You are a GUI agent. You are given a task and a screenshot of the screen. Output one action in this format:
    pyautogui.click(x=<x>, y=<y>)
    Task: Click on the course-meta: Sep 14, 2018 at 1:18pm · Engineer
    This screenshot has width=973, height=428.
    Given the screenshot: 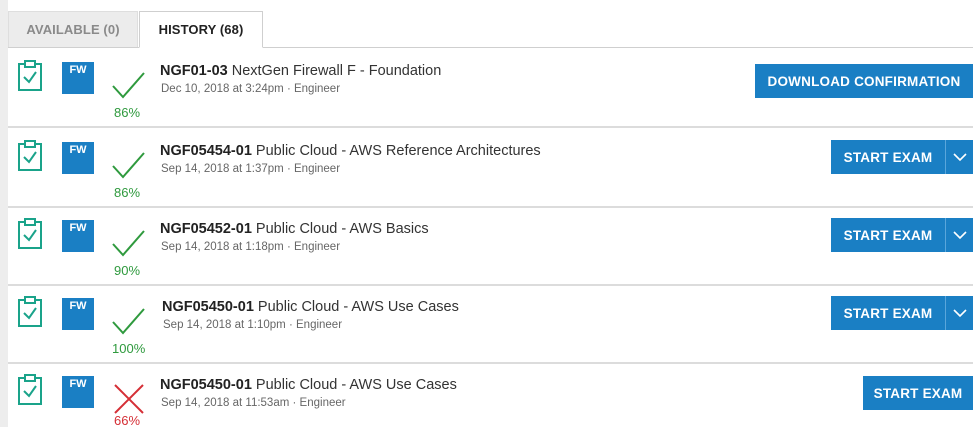 What is the action you would take?
    pyautogui.click(x=250, y=247)
    